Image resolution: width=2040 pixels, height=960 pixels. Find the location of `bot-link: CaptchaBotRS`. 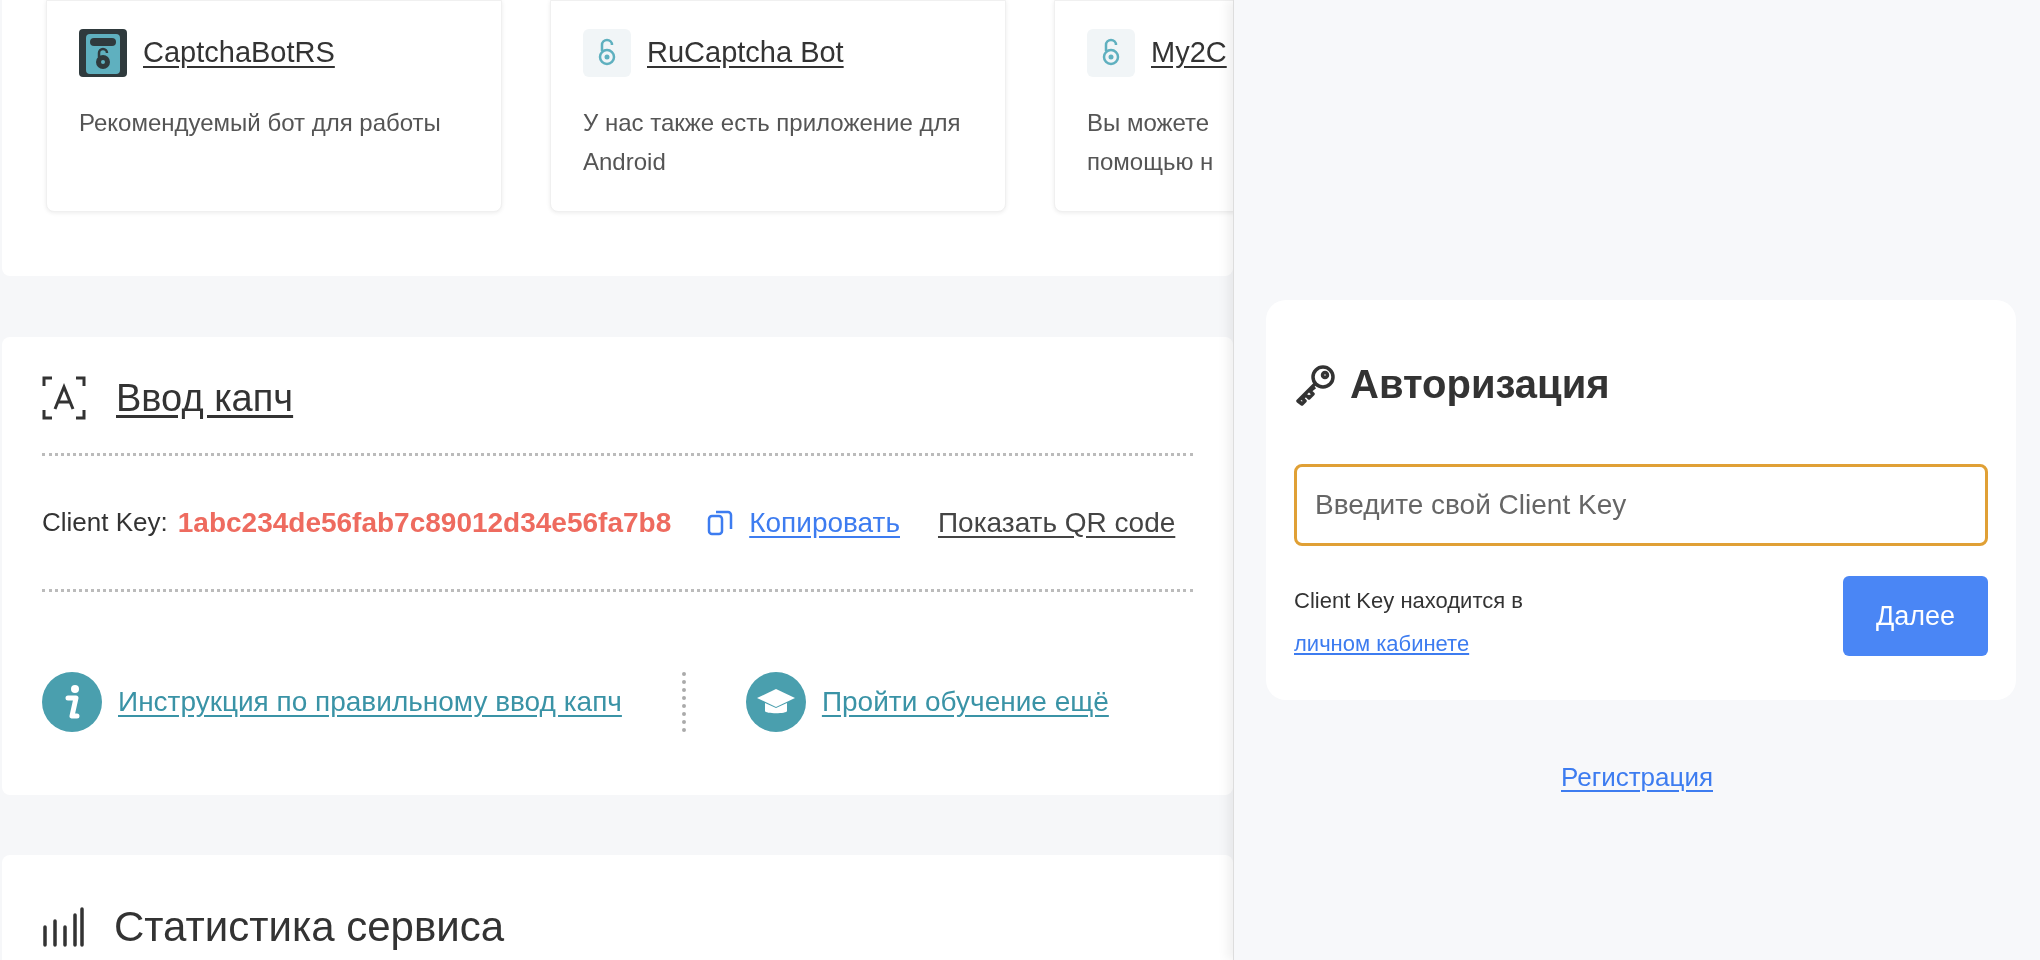

bot-link: CaptchaBotRS is located at coordinates (239, 53).